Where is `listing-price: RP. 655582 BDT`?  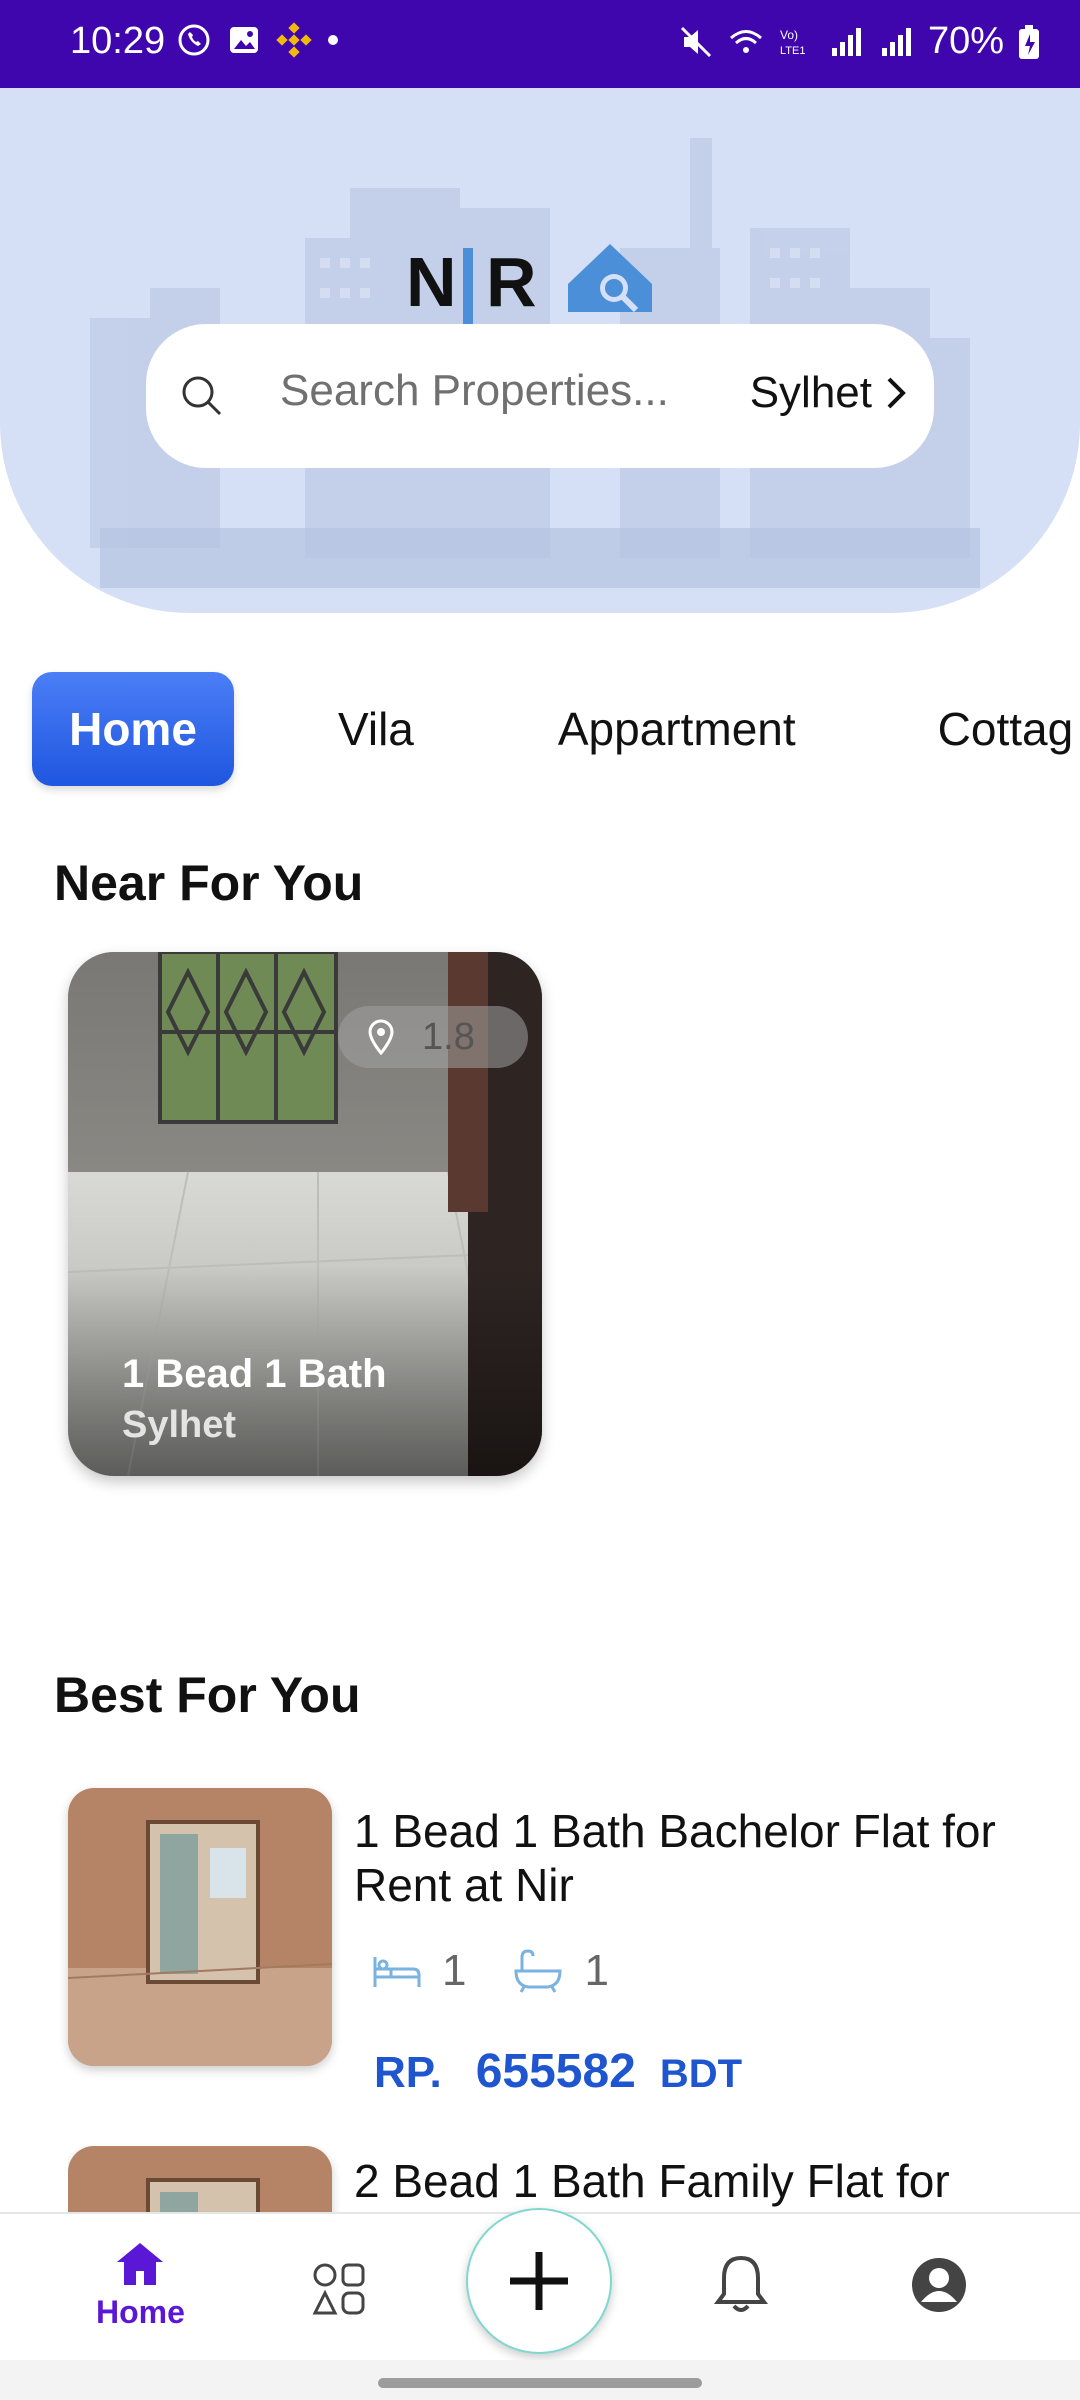 listing-price: RP. 655582 BDT is located at coordinates (558, 2071).